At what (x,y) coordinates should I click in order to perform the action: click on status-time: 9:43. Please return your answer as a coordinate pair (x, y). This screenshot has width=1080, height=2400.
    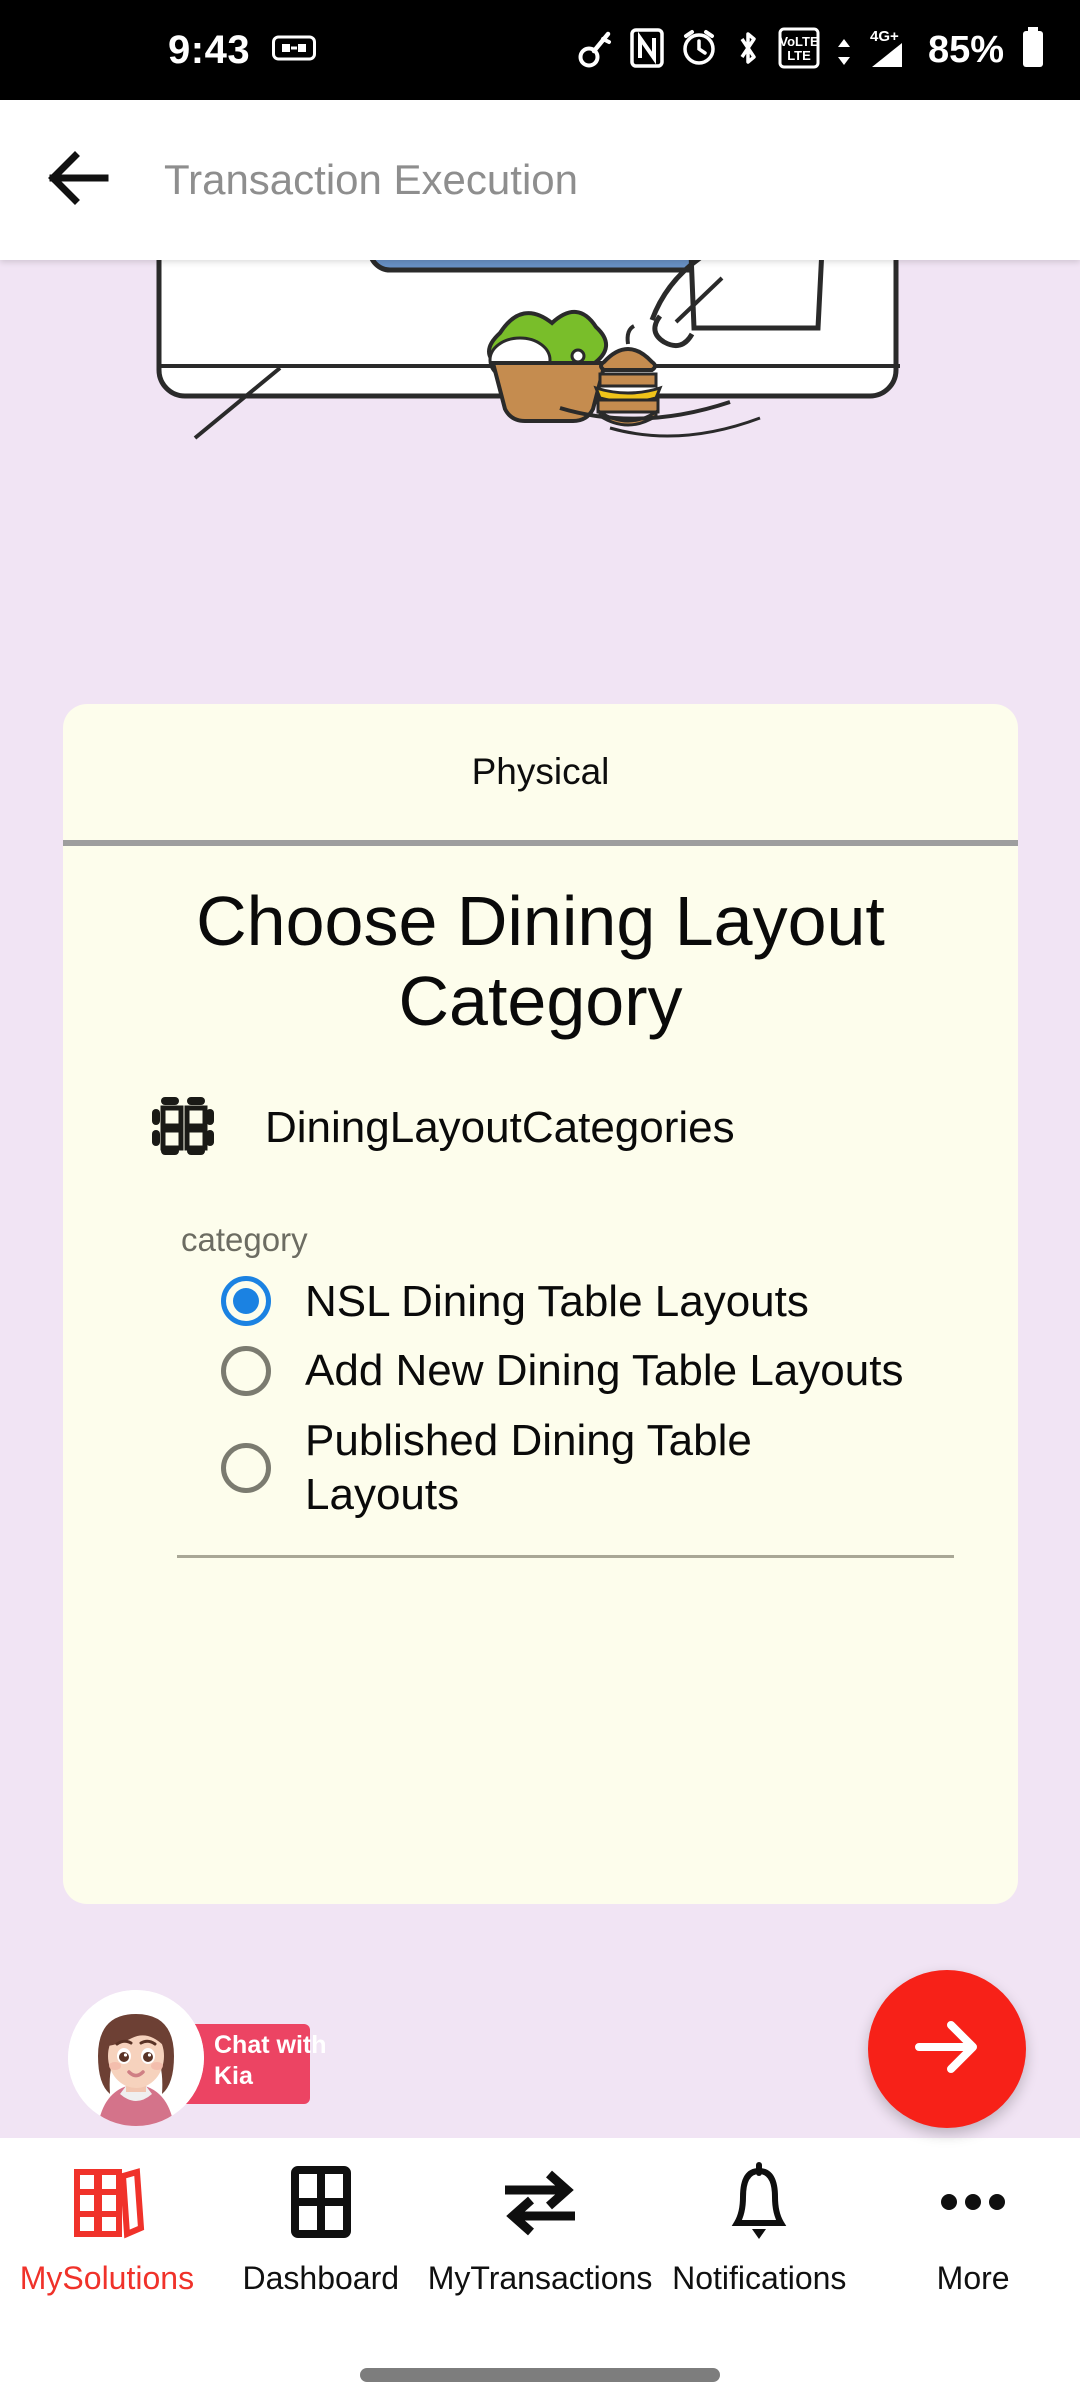
    Looking at the image, I should click on (209, 49).